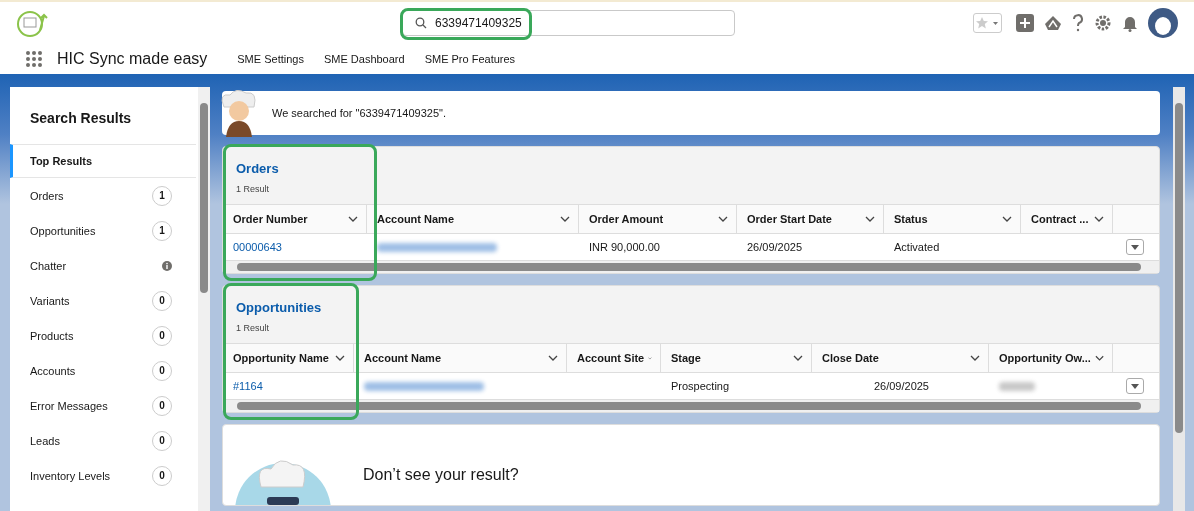 This screenshot has width=1194, height=511. What do you see at coordinates (103, 195) in the screenshot?
I see `sidebar-item: Orders 1` at bounding box center [103, 195].